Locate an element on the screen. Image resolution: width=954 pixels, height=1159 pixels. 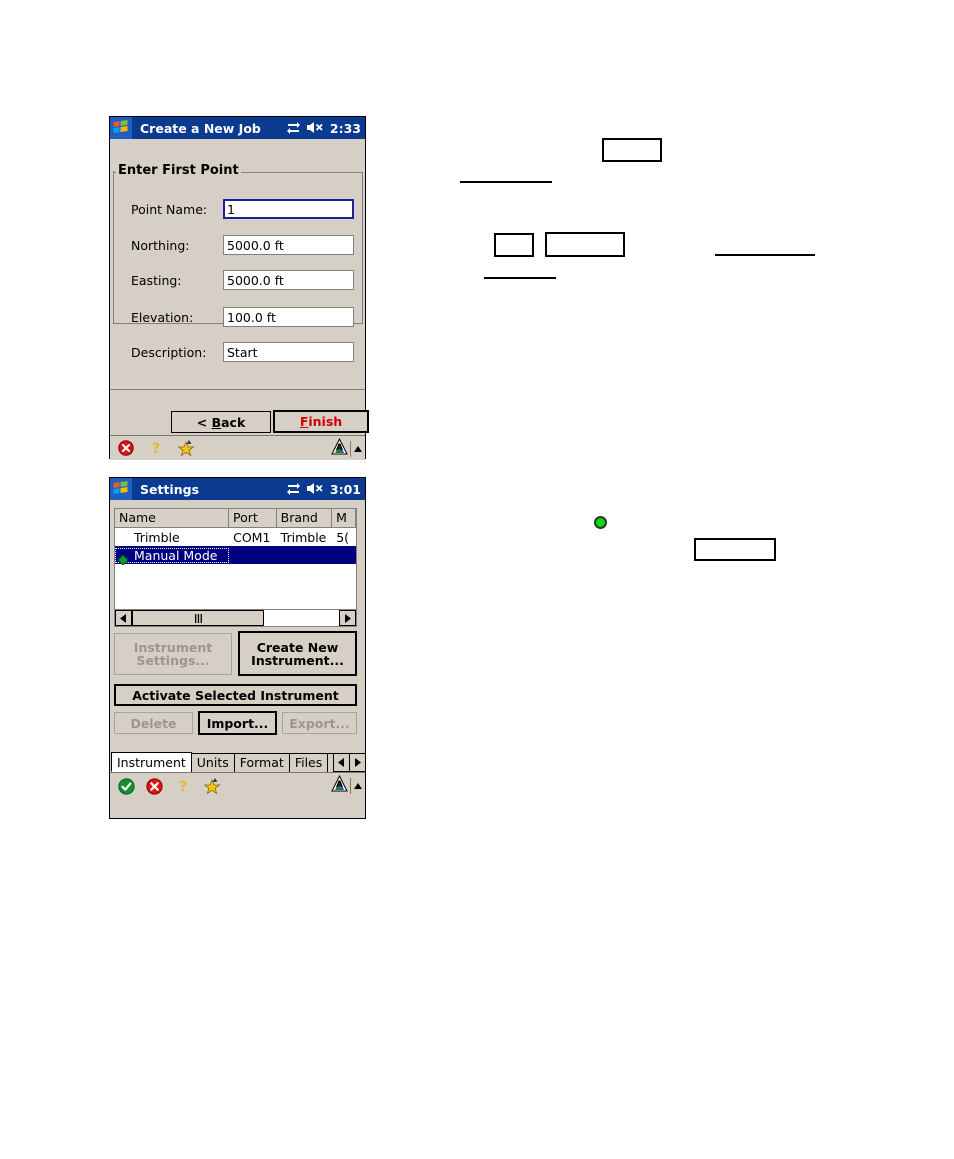
delete-button-label: Delete is located at coordinates (153, 723).